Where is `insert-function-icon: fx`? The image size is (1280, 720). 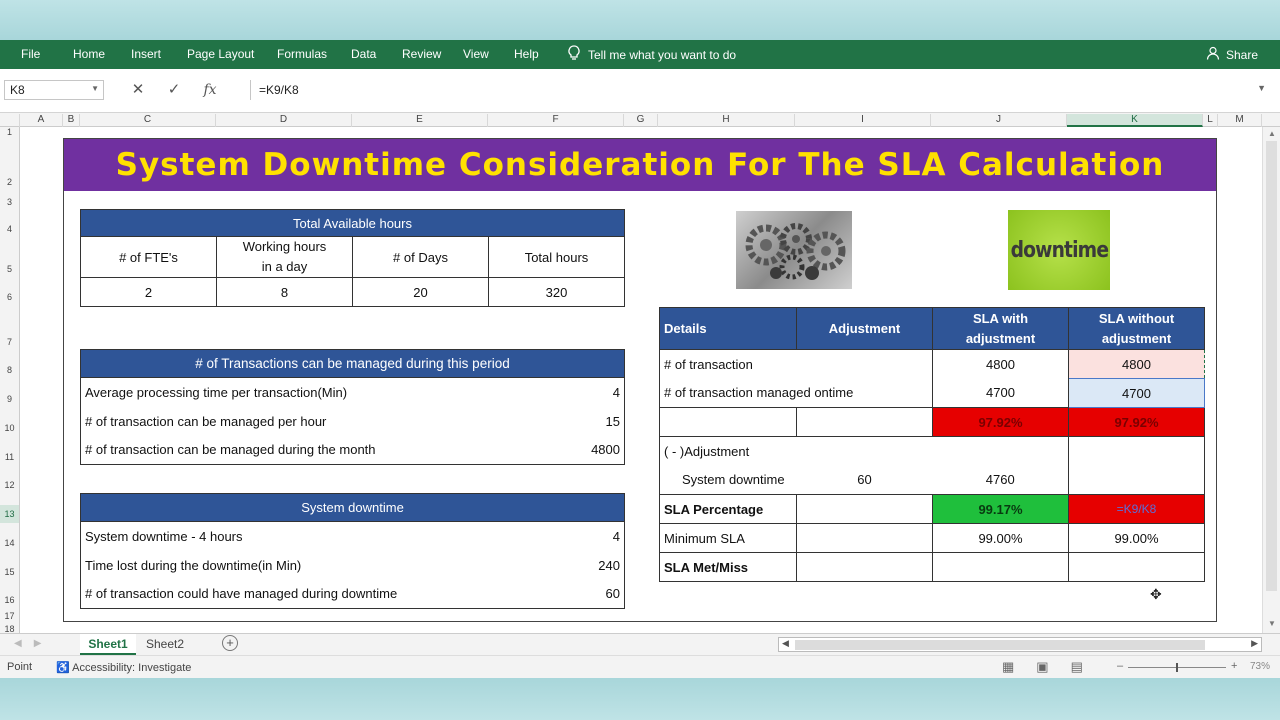
insert-function-icon: fx is located at coordinates (210, 90).